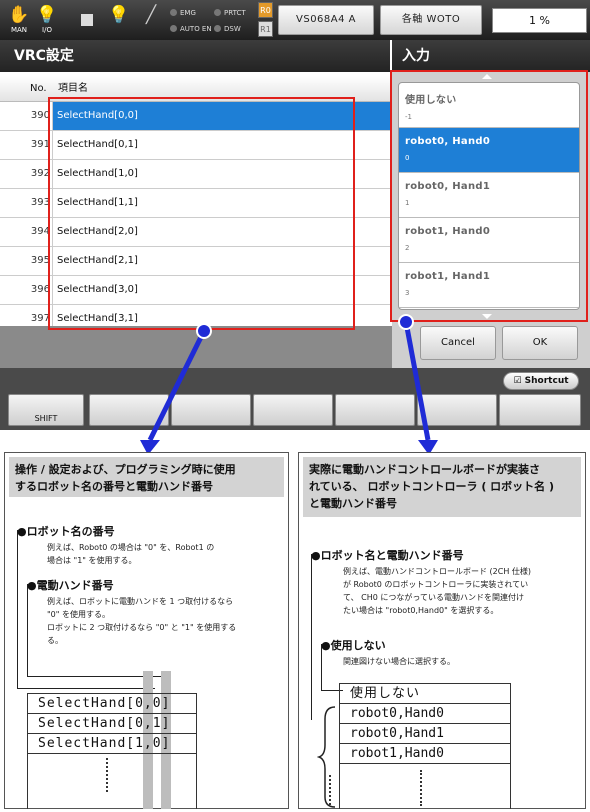 Image resolution: width=590 pixels, height=812 pixels. I want to click on table-row: SelectHand[0,1], so click(112, 724).